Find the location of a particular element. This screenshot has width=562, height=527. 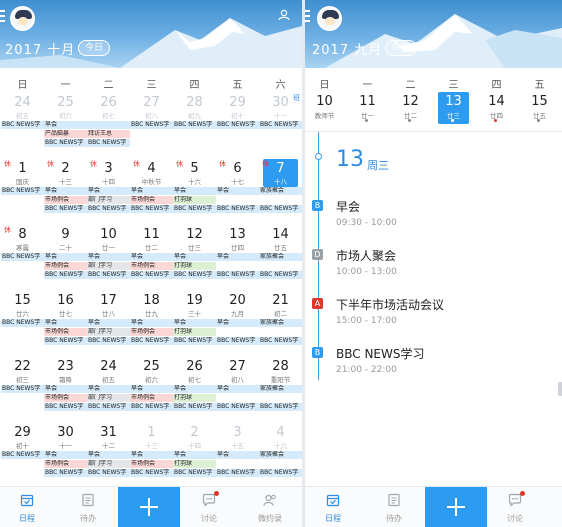

event-chip is located at coordinates (108, 125).